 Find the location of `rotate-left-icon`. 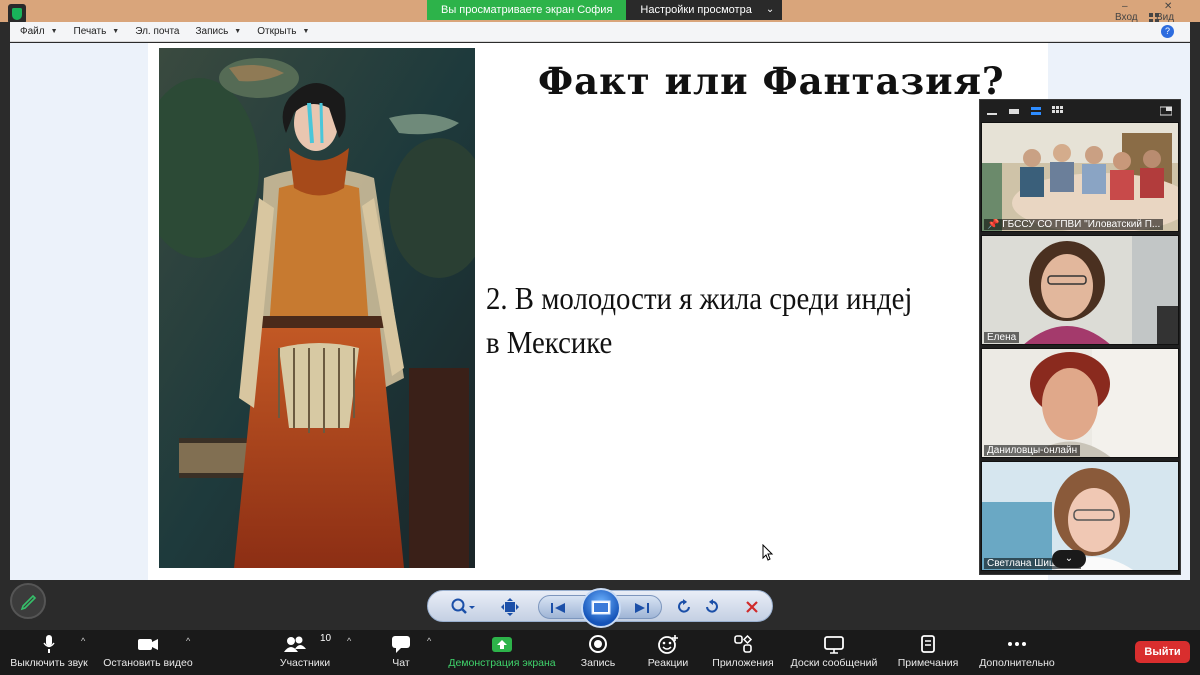

rotate-left-icon is located at coordinates (684, 607).